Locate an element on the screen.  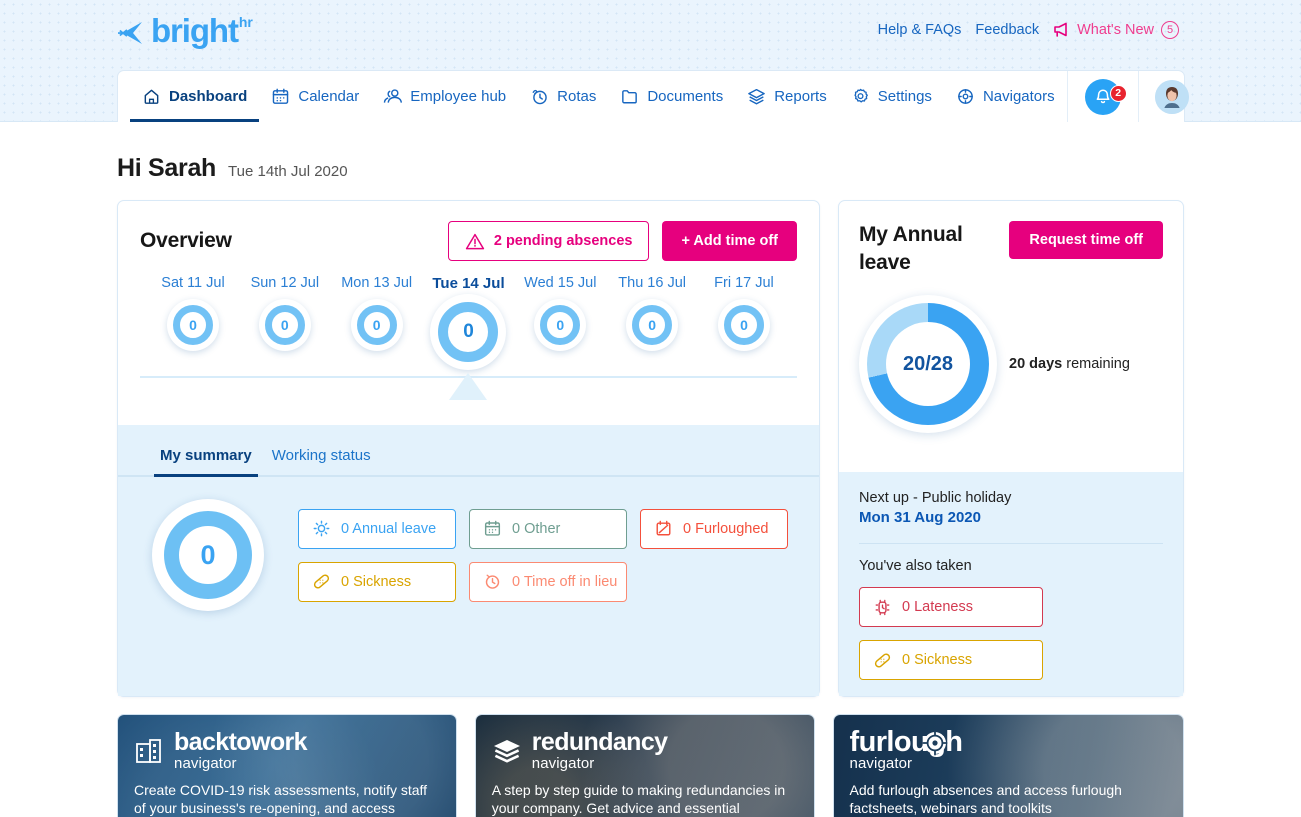
stat-label: 0 Other is located at coordinates (536, 528).